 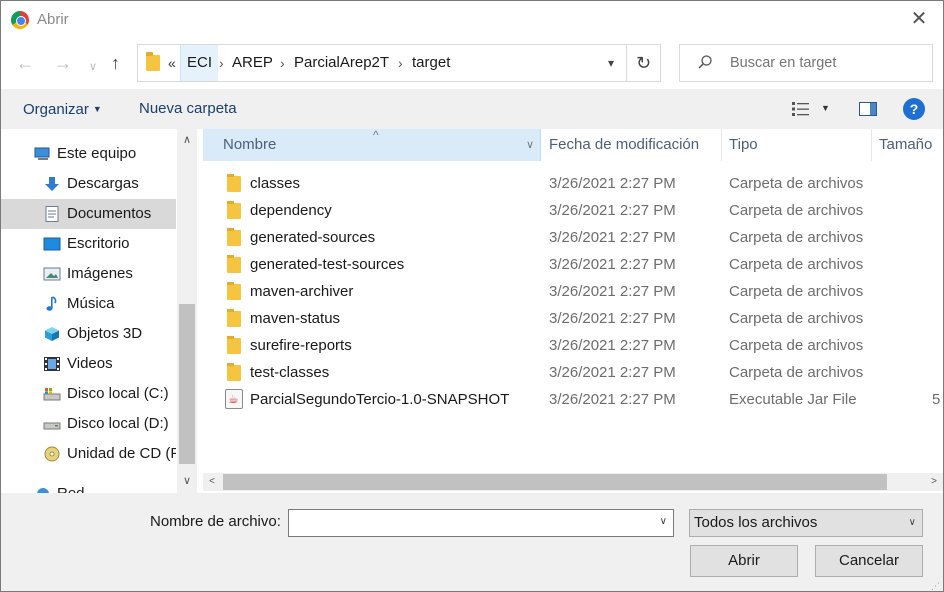 What do you see at coordinates (234, 345) in the screenshot?
I see `folder-icon` at bounding box center [234, 345].